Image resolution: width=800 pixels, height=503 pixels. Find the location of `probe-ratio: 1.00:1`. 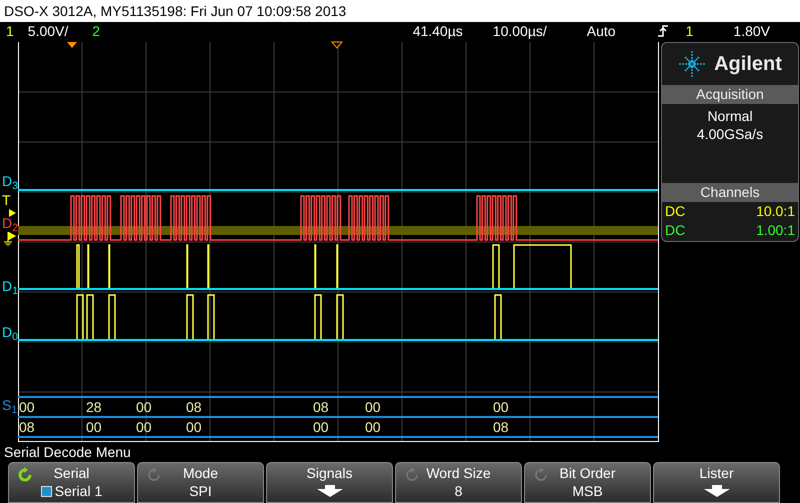

probe-ratio: 1.00:1 is located at coordinates (775, 230).